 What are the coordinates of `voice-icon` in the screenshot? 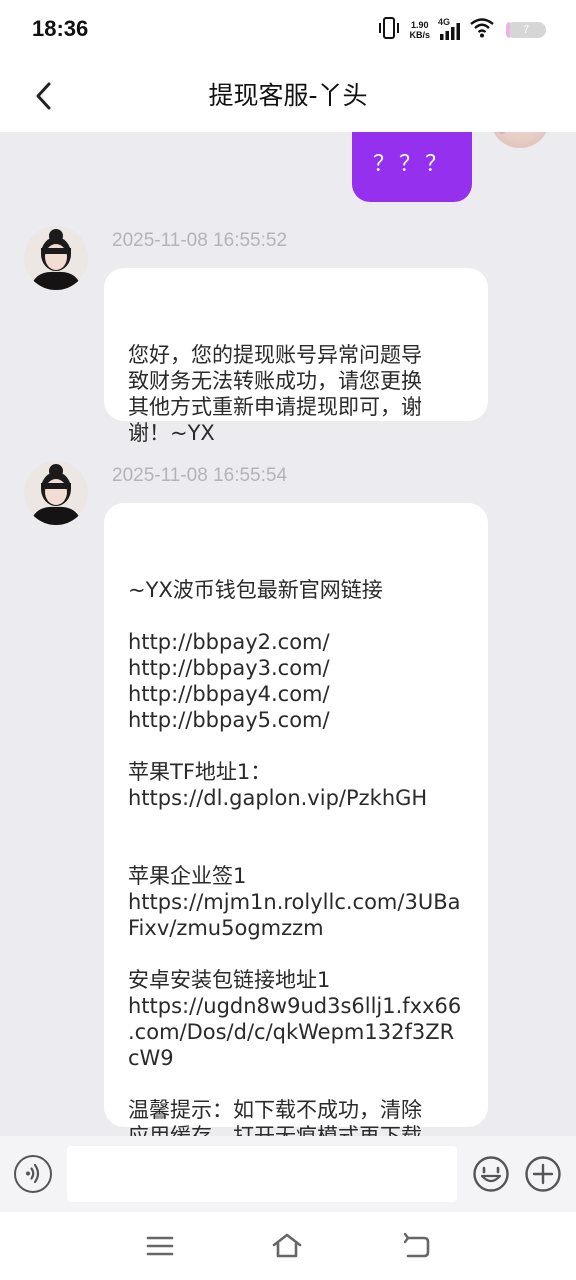 It's located at (33, 1173).